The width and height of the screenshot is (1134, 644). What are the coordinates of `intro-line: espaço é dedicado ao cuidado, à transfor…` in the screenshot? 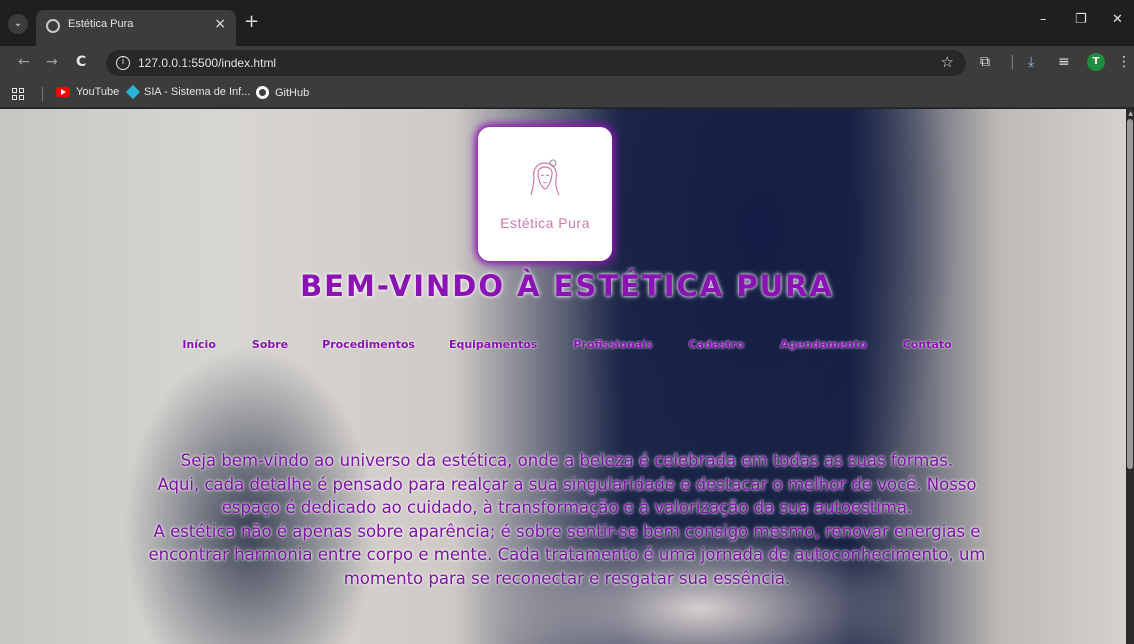 It's located at (567, 507).